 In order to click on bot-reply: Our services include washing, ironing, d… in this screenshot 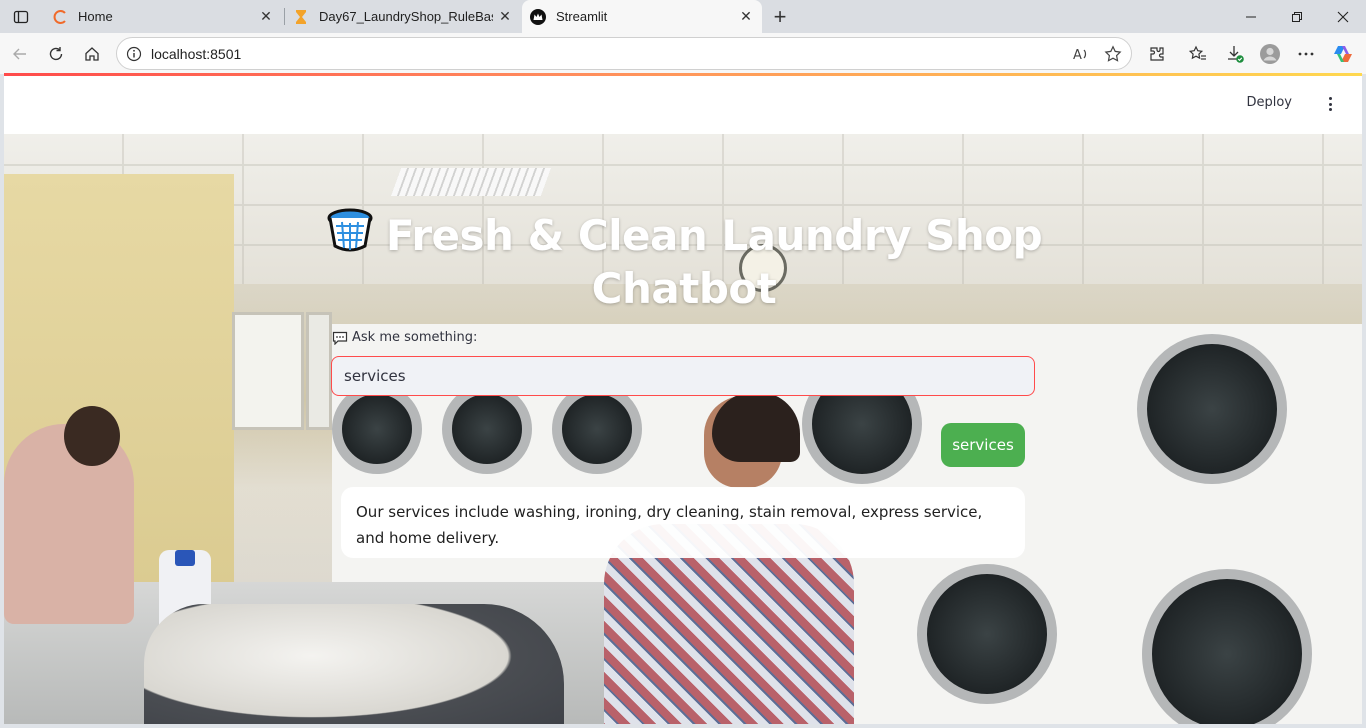, I will do `click(683, 522)`.